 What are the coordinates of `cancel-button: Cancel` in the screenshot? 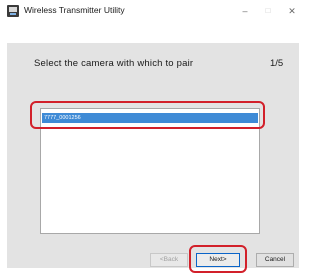 It's located at (275, 260).